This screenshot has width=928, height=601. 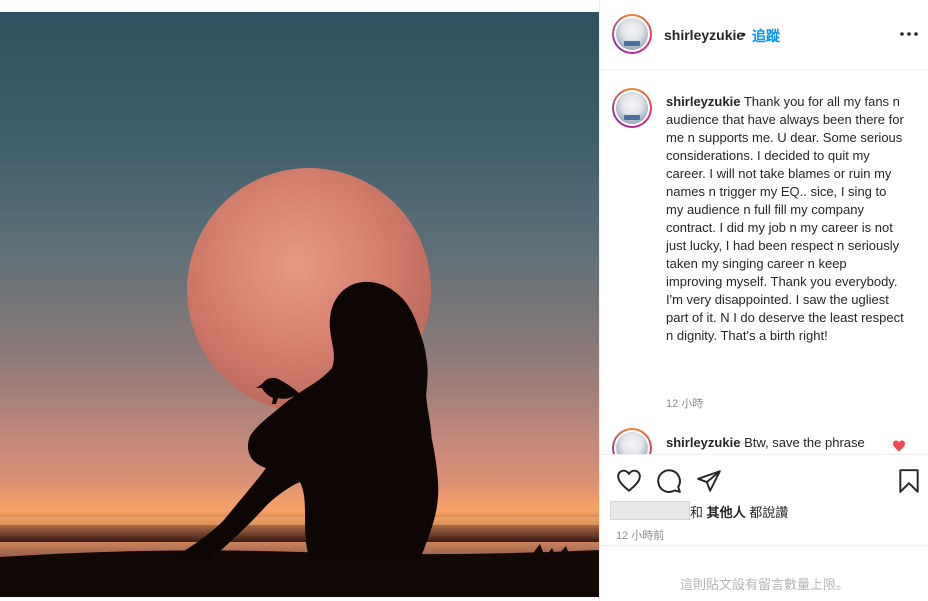 I want to click on comment-avatar, so click(x=632, y=441).